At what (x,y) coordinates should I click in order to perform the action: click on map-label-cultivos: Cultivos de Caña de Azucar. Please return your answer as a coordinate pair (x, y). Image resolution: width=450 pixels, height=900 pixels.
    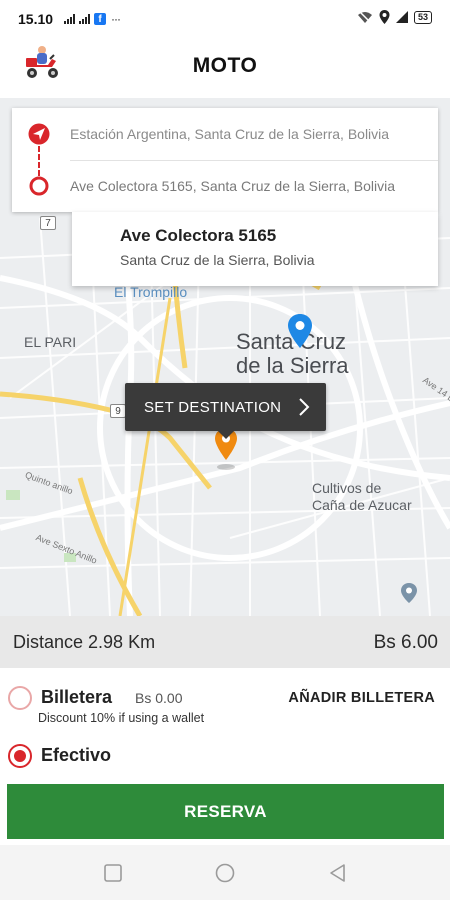
    Looking at the image, I should click on (362, 497).